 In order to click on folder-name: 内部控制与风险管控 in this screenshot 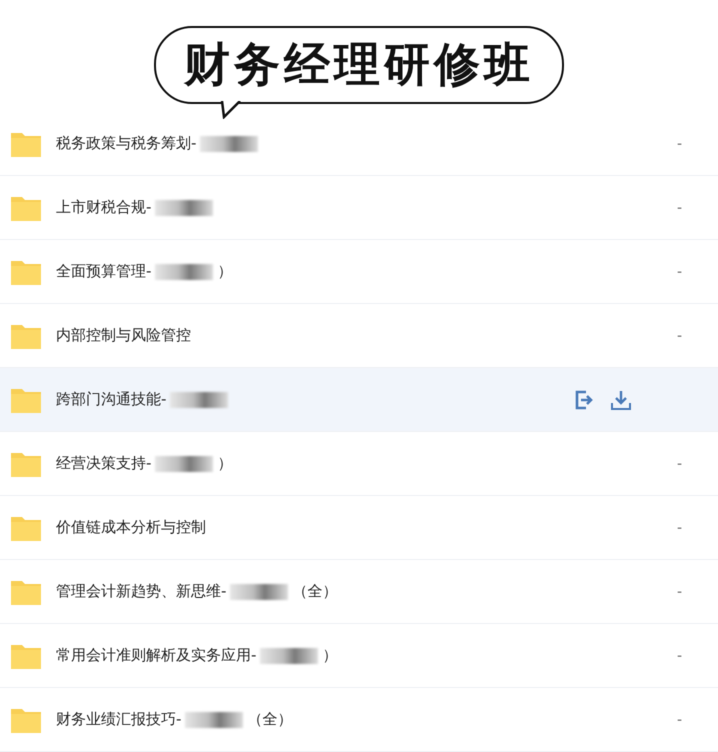, I will do `click(123, 335)`.